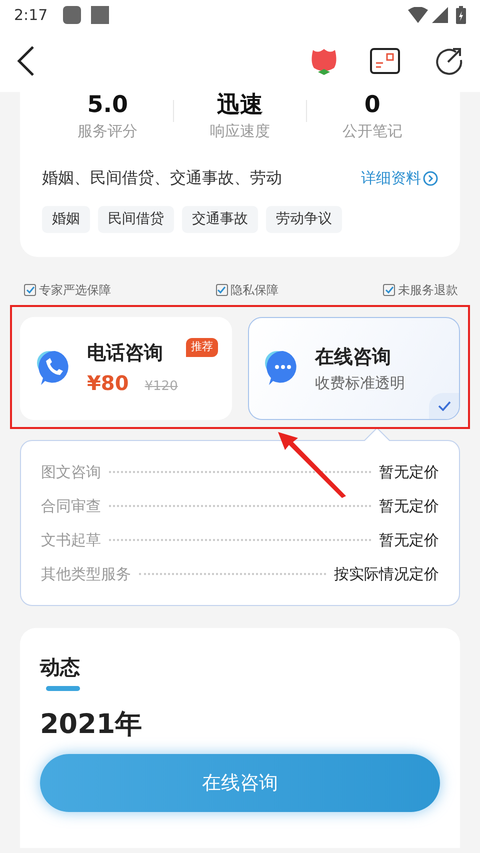 This screenshot has height=853, width=480. I want to click on service-name: 其他类型服务, so click(86, 574).